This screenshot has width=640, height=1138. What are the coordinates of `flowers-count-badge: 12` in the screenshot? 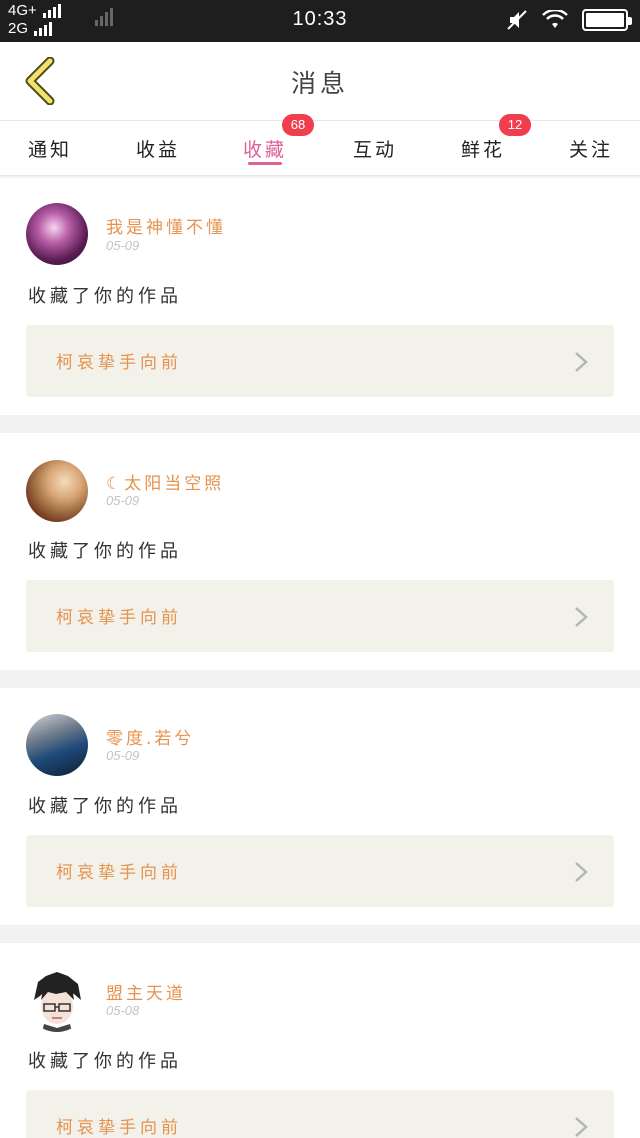 It's located at (515, 125).